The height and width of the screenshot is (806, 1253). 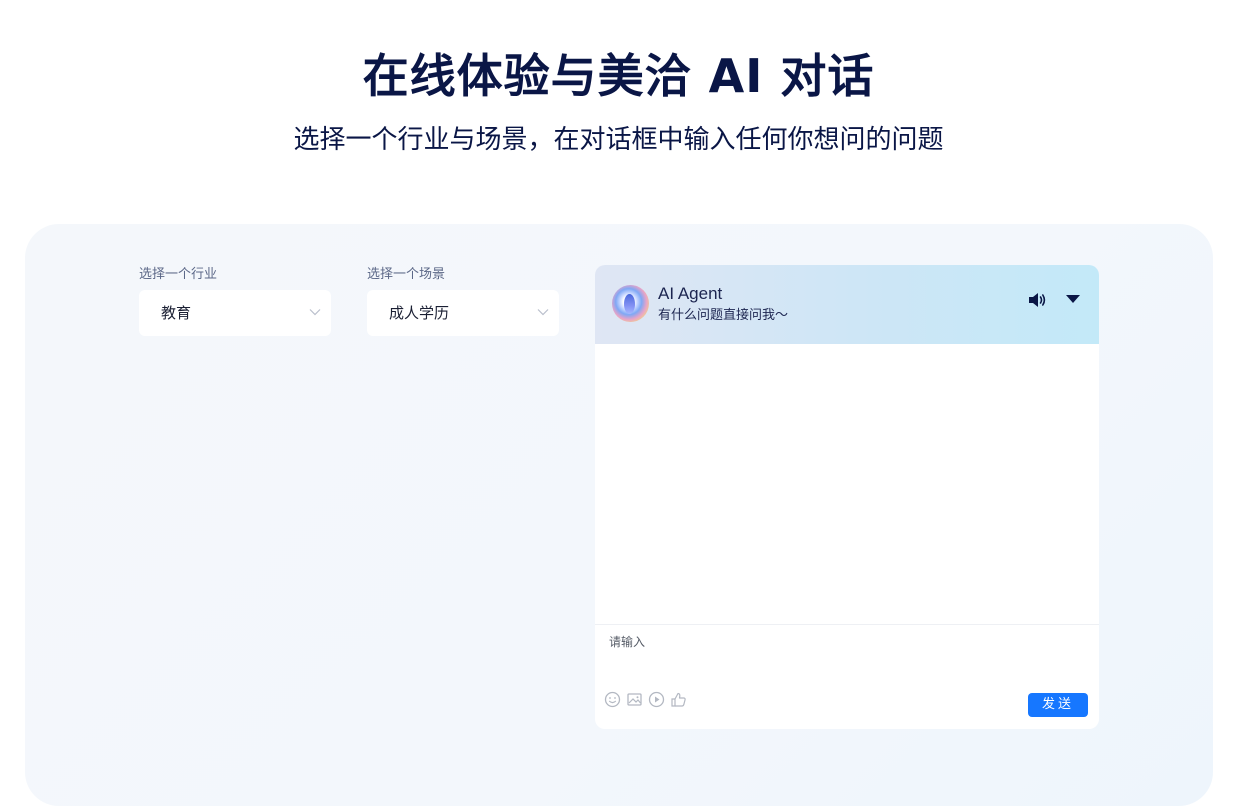 I want to click on image-icon, so click(x=634, y=699).